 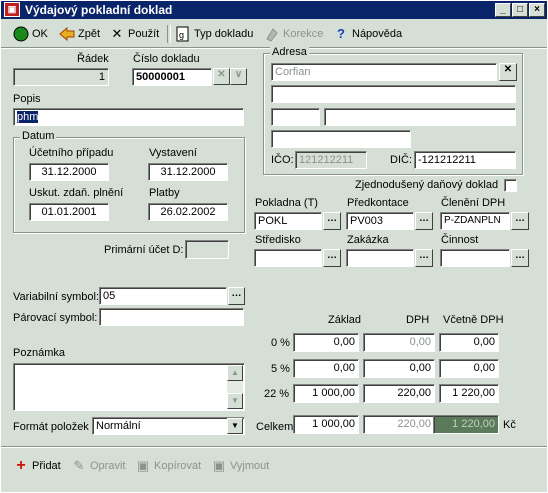 I want to click on ok-label: OK, so click(x=40, y=34).